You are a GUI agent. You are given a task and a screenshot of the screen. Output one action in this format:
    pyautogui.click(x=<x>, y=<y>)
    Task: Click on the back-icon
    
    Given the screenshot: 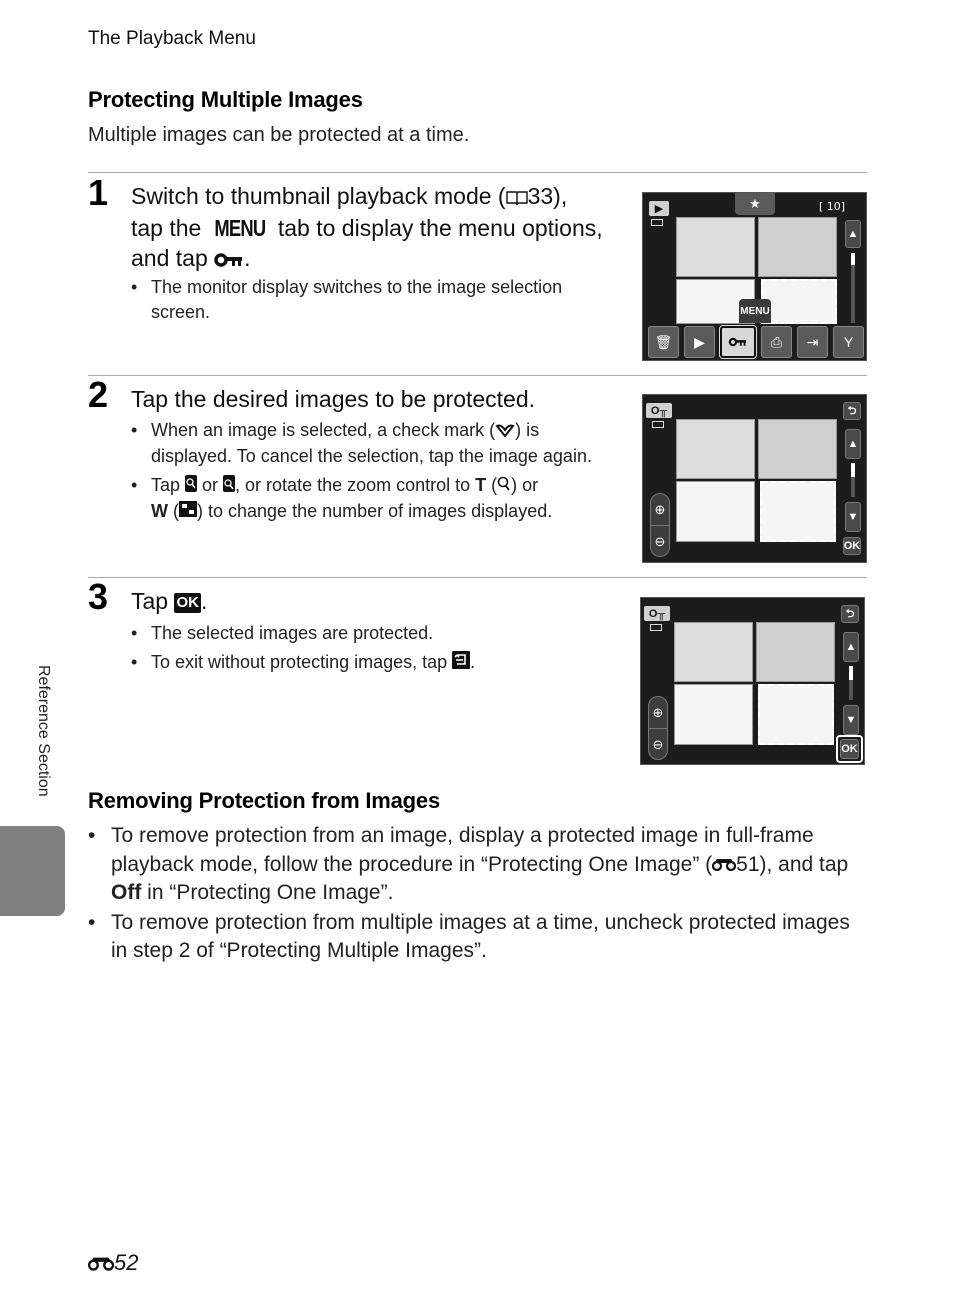 What is the action you would take?
    pyautogui.click(x=461, y=663)
    